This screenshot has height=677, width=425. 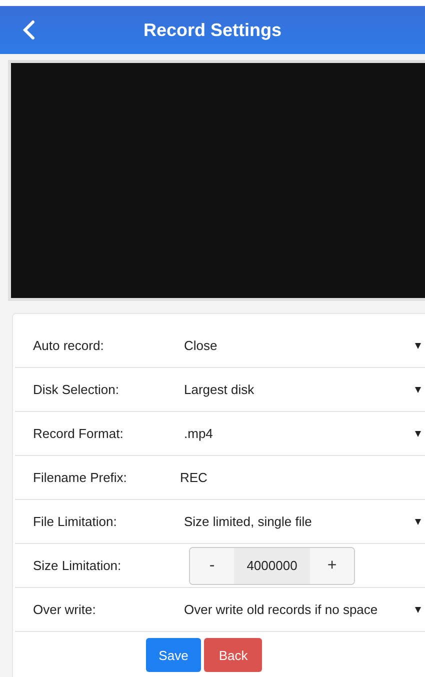 I want to click on setting-label: File Limitation:, so click(x=75, y=521).